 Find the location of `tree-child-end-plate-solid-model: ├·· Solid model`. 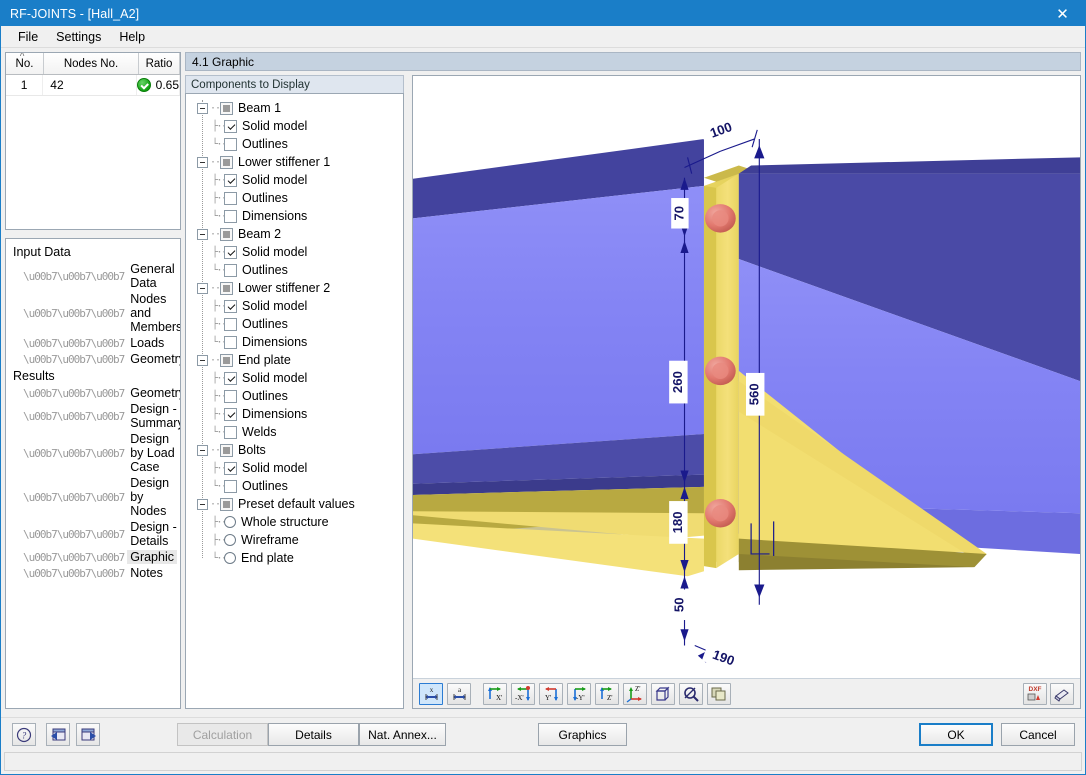

tree-child-end-plate-solid-model: ├·· Solid model is located at coordinates (296, 378).